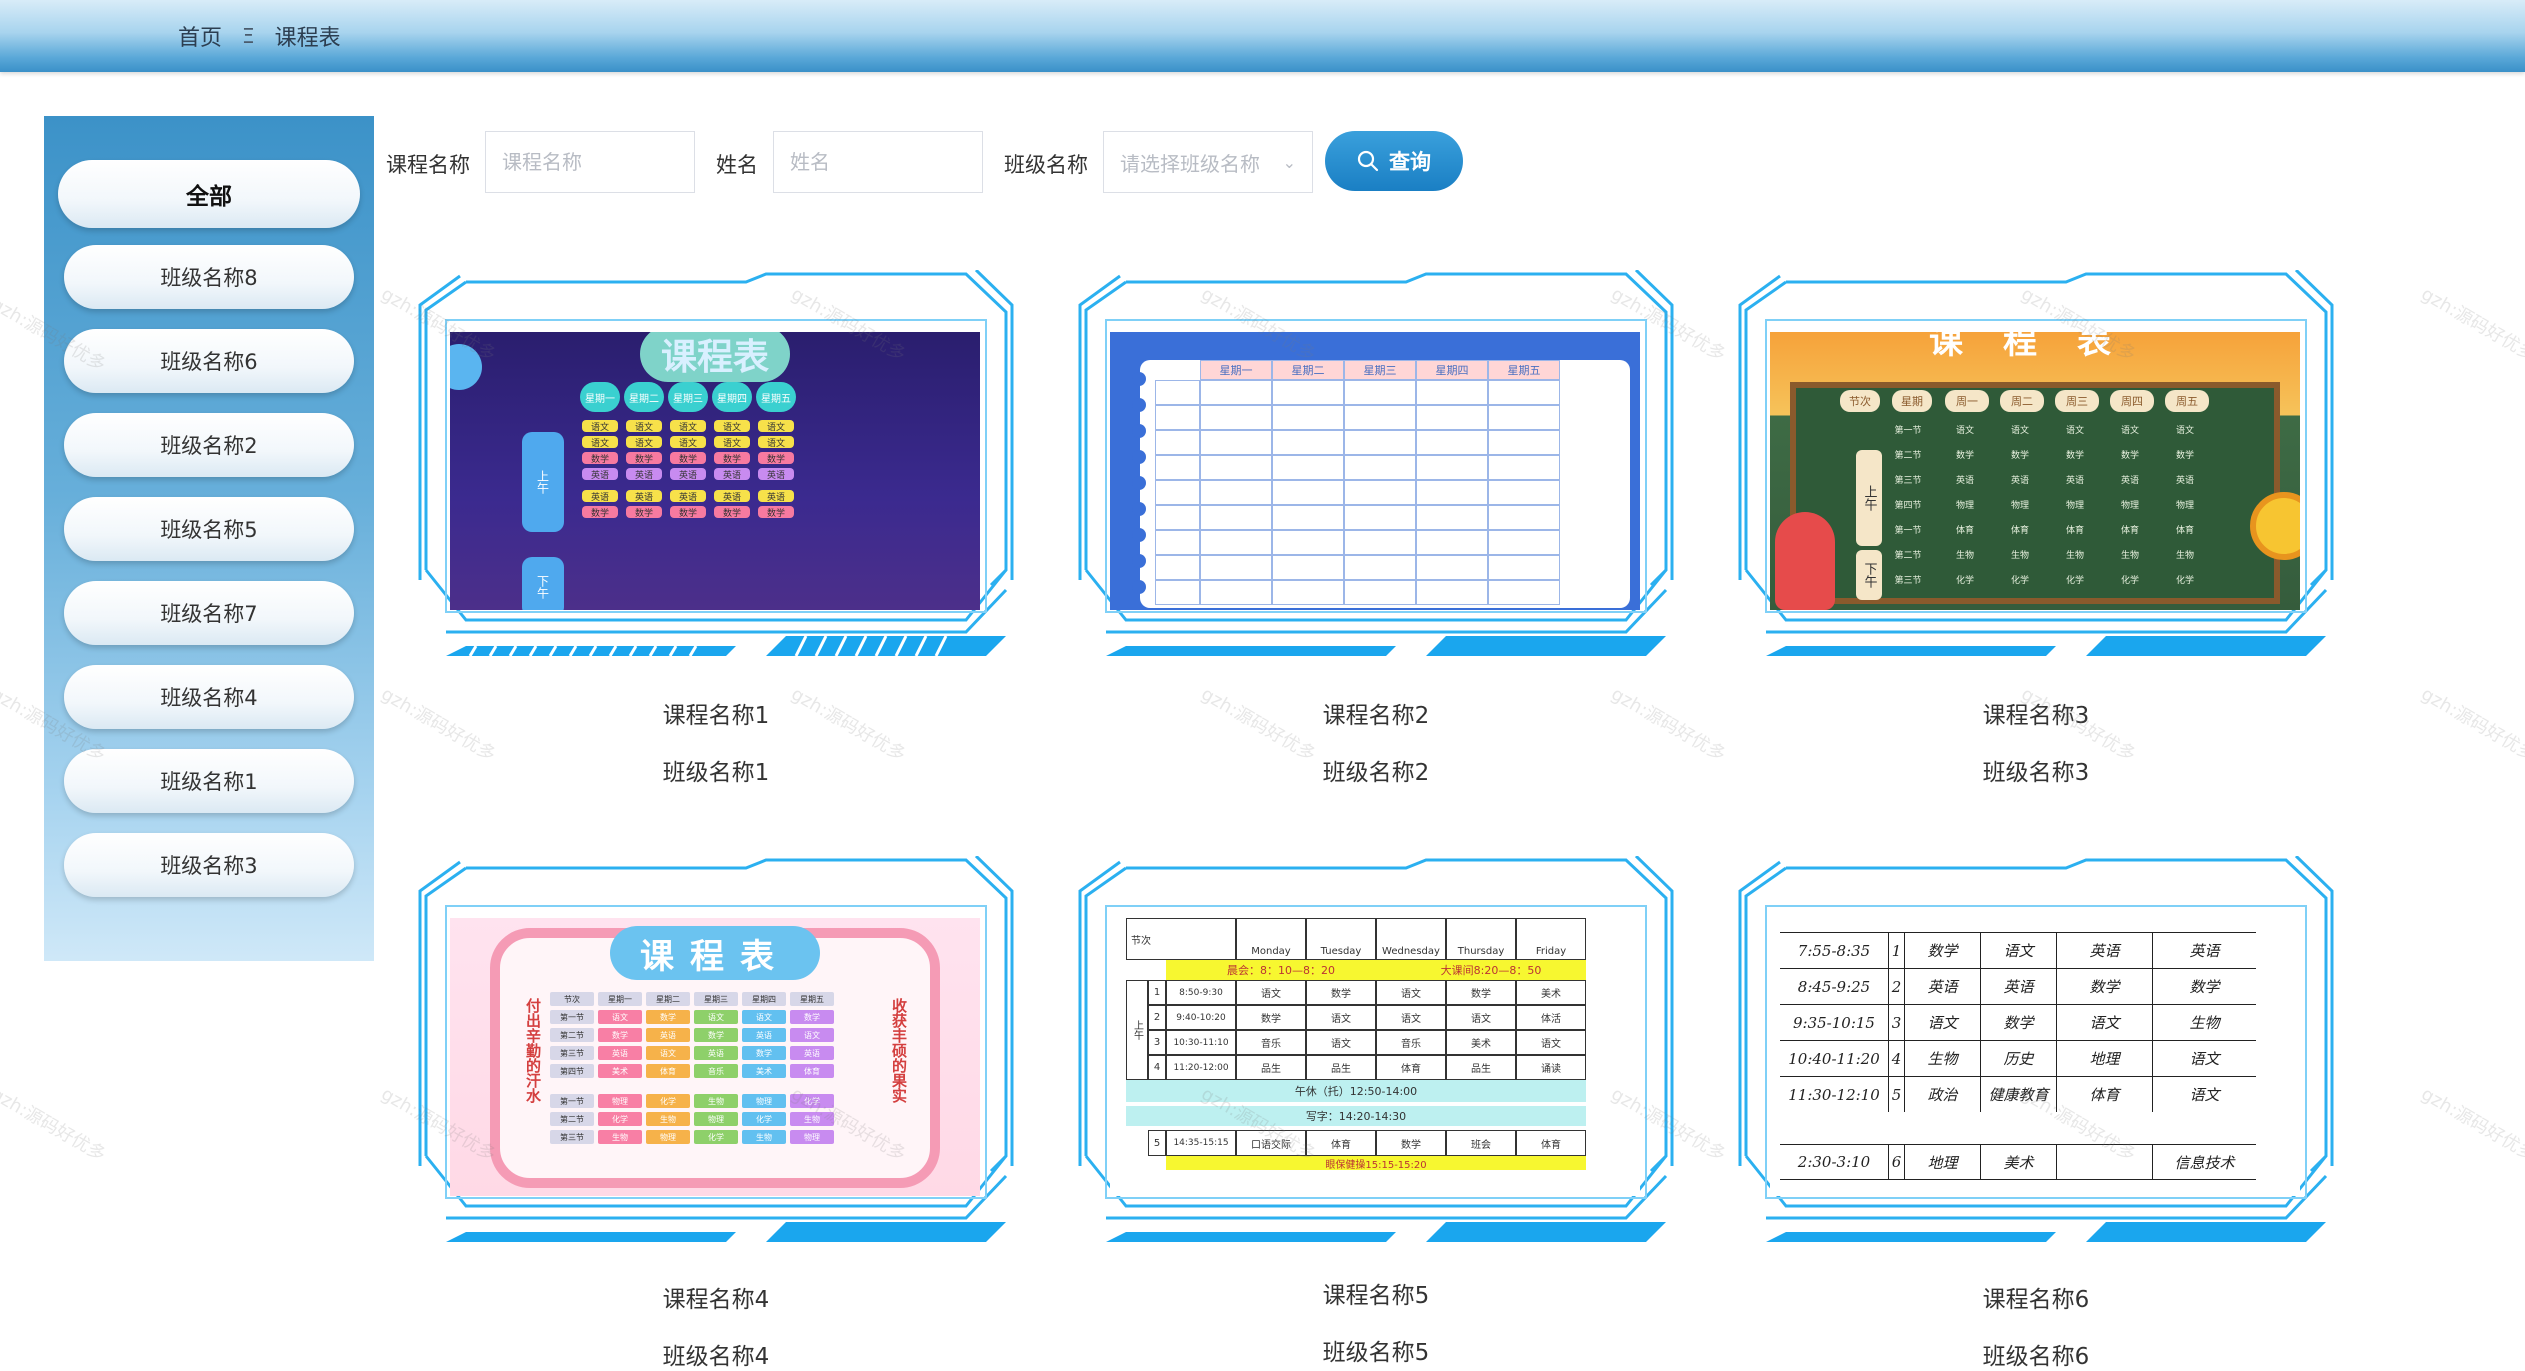 The width and height of the screenshot is (2525, 1371). Describe the element at coordinates (209, 865) in the screenshot. I see `sidebar-item-class-3: 班级名称3` at that location.